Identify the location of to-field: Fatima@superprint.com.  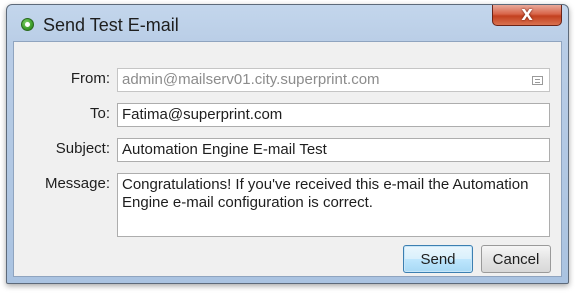
(333, 115).